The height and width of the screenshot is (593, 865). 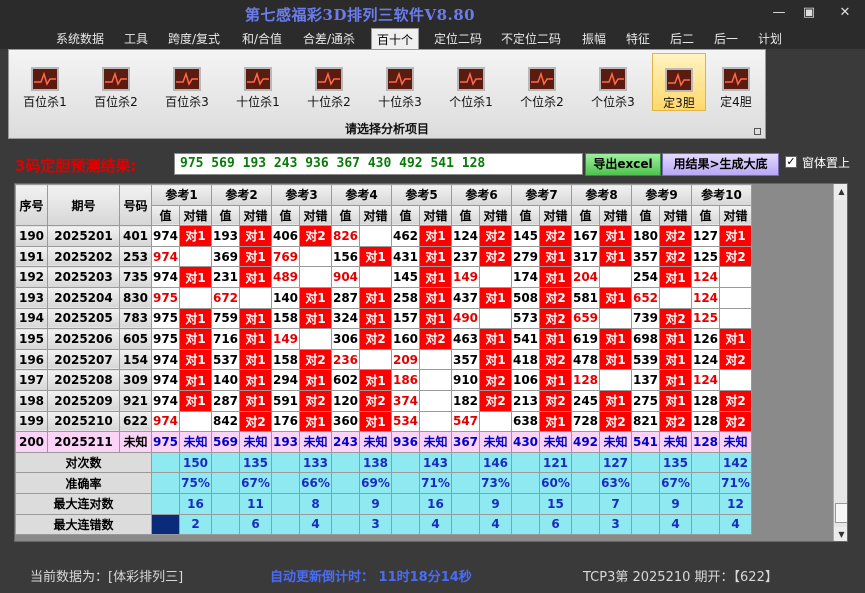 I want to click on ribbon-button-units-kill-3: 个位杀3, so click(x=613, y=82).